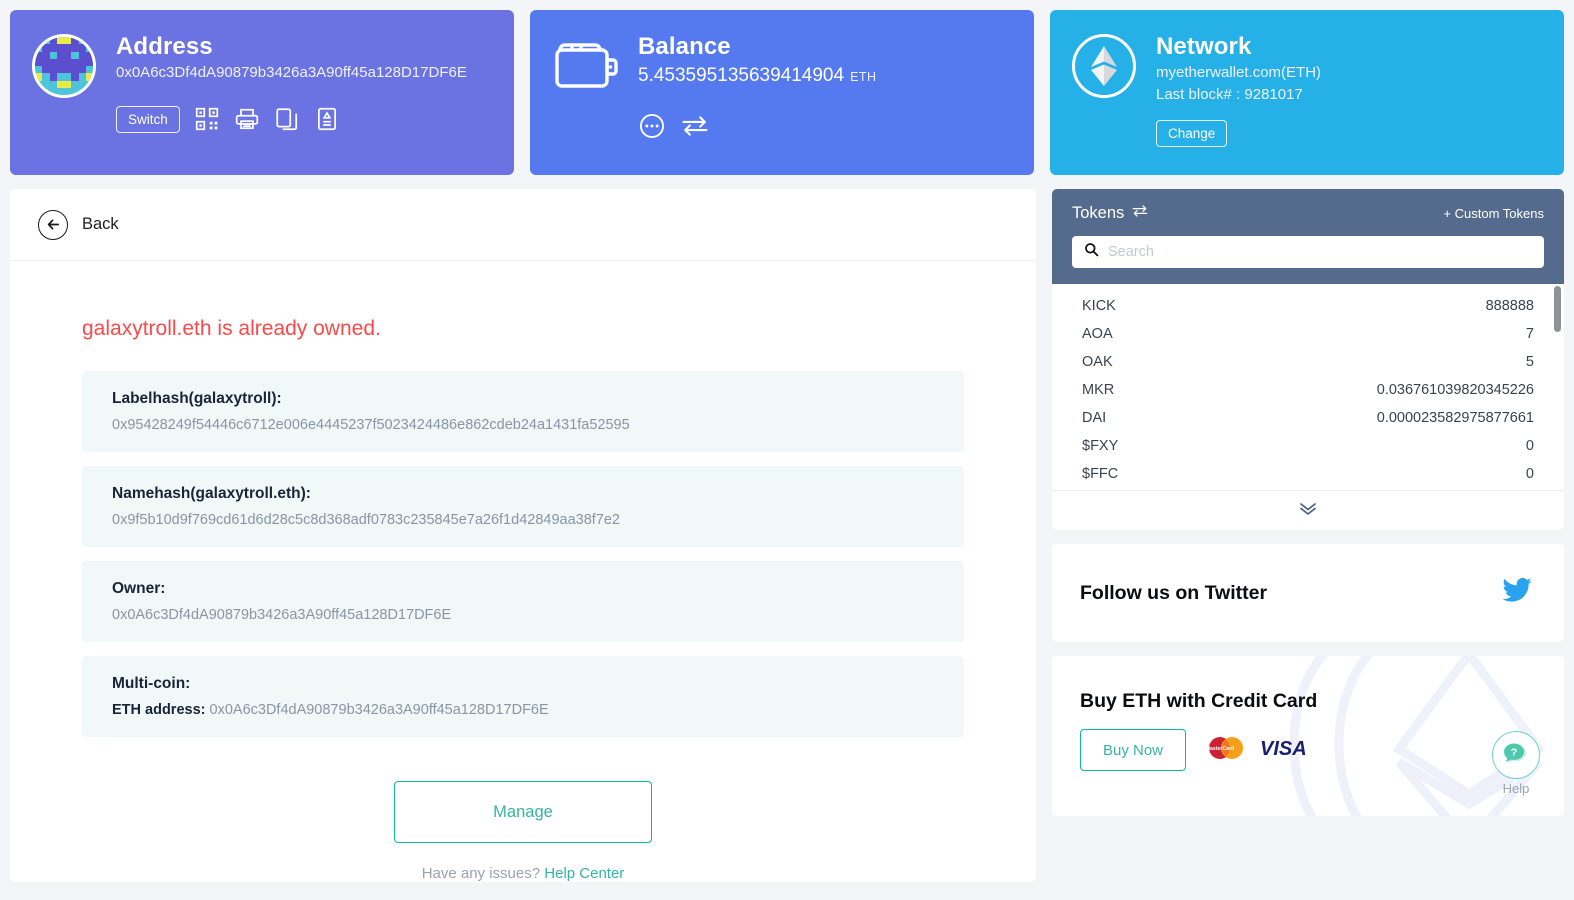 This screenshot has width=1574, height=900. I want to click on table-row: KICK 888888, so click(1308, 306).